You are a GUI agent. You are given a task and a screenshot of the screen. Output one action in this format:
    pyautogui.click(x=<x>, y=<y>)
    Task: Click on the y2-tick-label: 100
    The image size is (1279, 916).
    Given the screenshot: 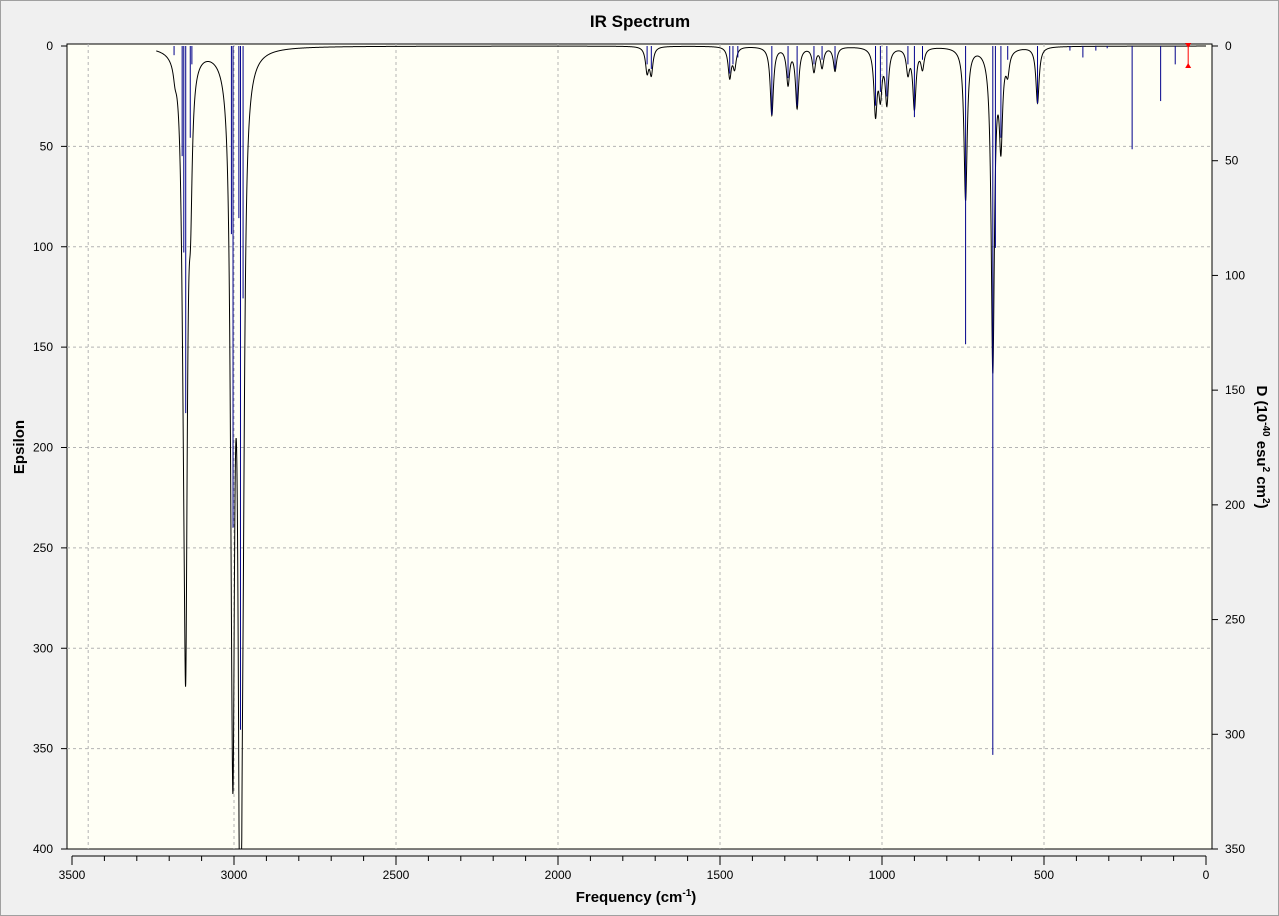 What is the action you would take?
    pyautogui.click(x=1235, y=275)
    